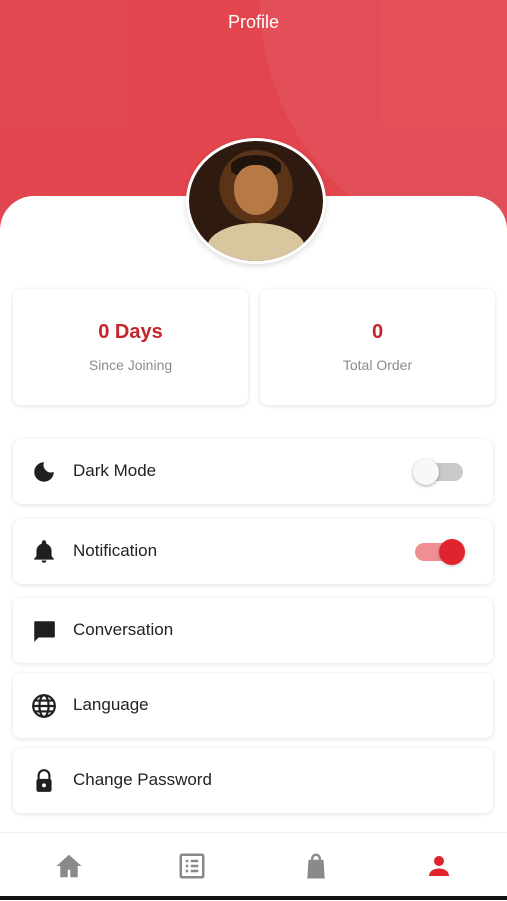 The width and height of the screenshot is (507, 901). I want to click on dark-mode-toggle, so click(438, 472).